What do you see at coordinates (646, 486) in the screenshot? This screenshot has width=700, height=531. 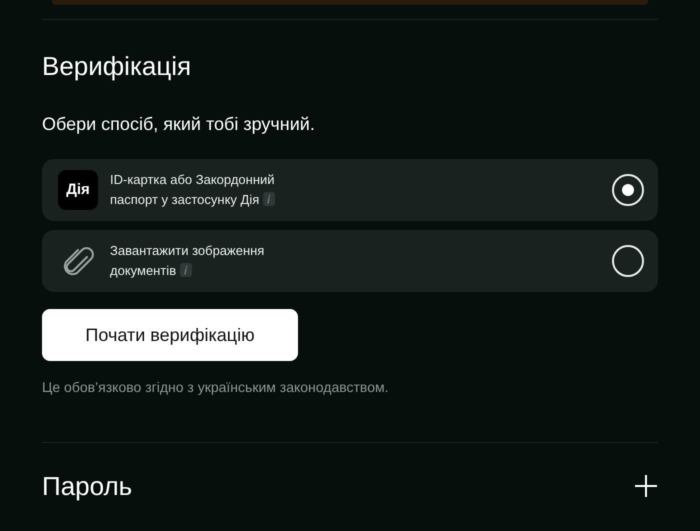 I see `plus-icon` at bounding box center [646, 486].